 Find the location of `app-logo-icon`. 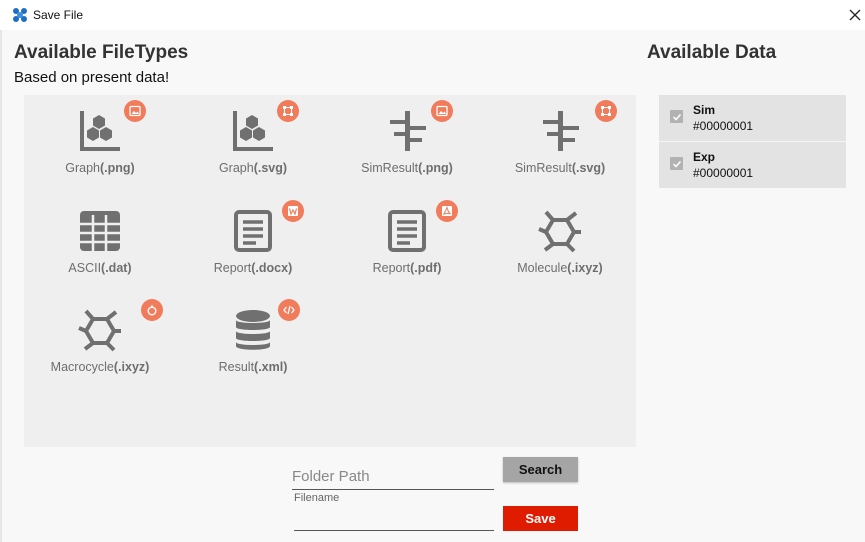

app-logo-icon is located at coordinates (20, 15).